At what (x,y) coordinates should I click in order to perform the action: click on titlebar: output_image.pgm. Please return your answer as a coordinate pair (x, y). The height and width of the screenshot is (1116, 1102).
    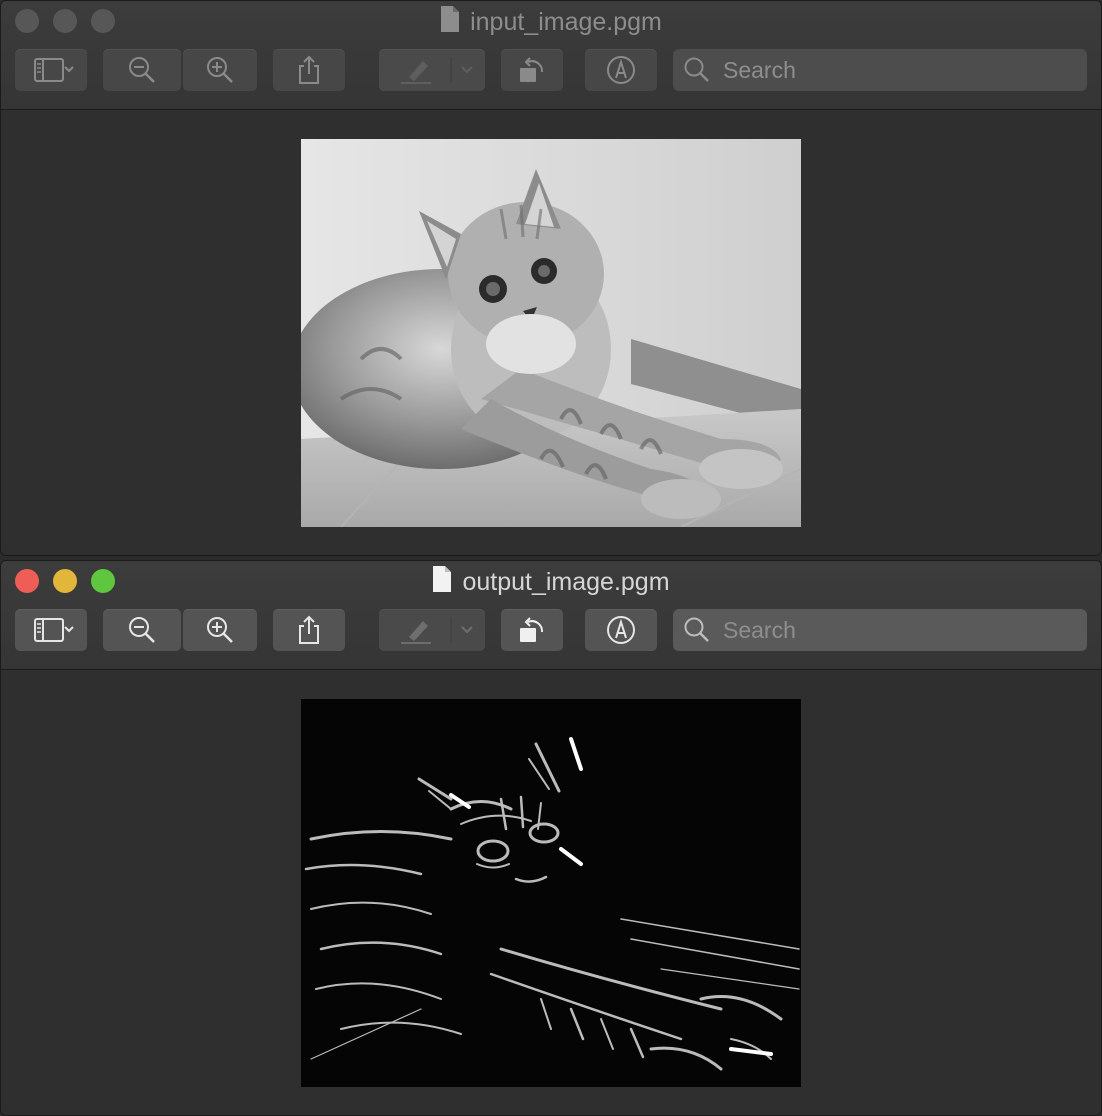
    Looking at the image, I should click on (551, 615).